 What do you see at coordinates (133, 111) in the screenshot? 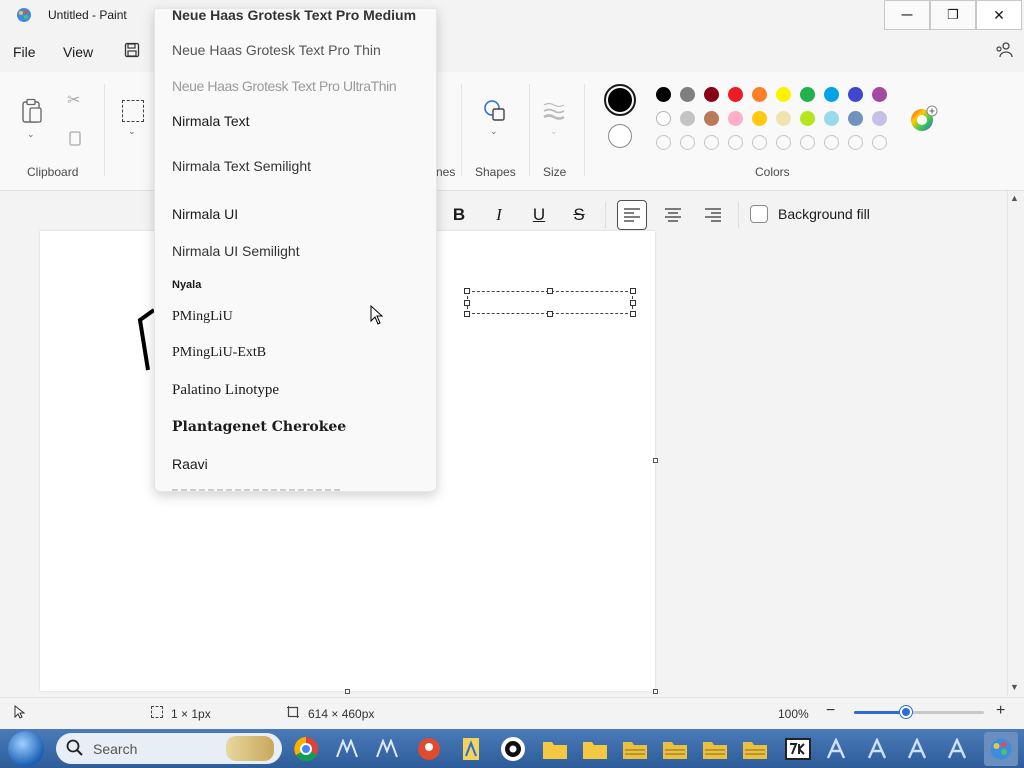
I see `select-icon` at bounding box center [133, 111].